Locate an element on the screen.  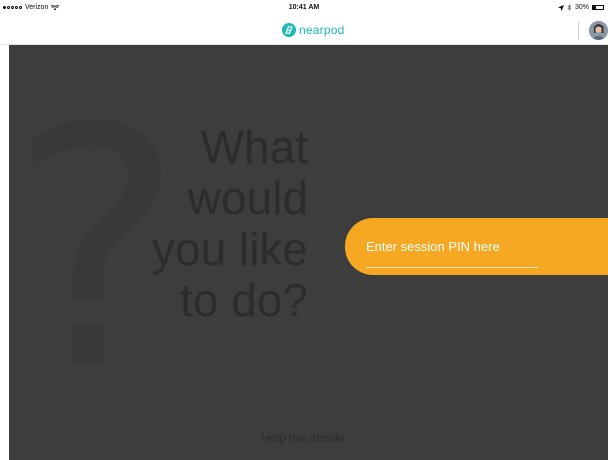
bluetooth-icon is located at coordinates (569, 7).